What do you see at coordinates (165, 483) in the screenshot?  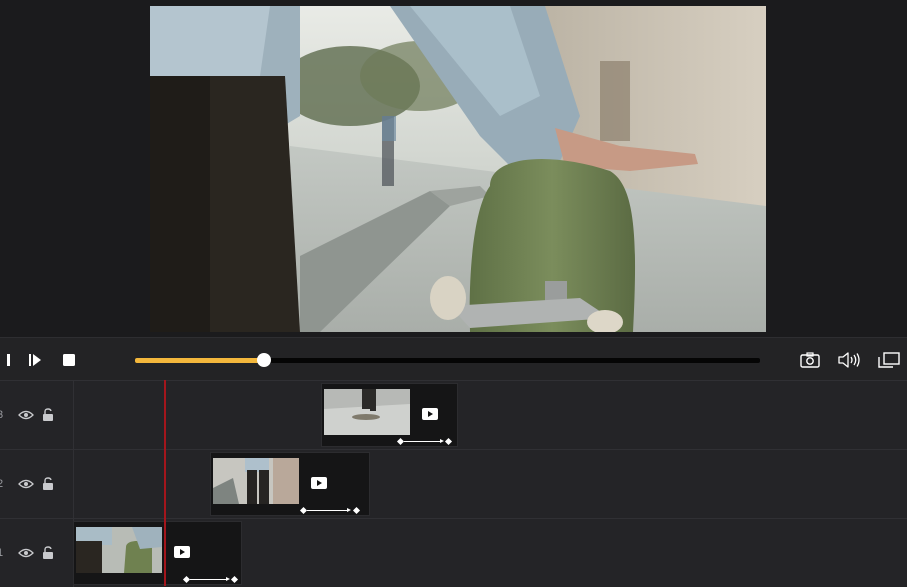 I see `timeline-playhead` at bounding box center [165, 483].